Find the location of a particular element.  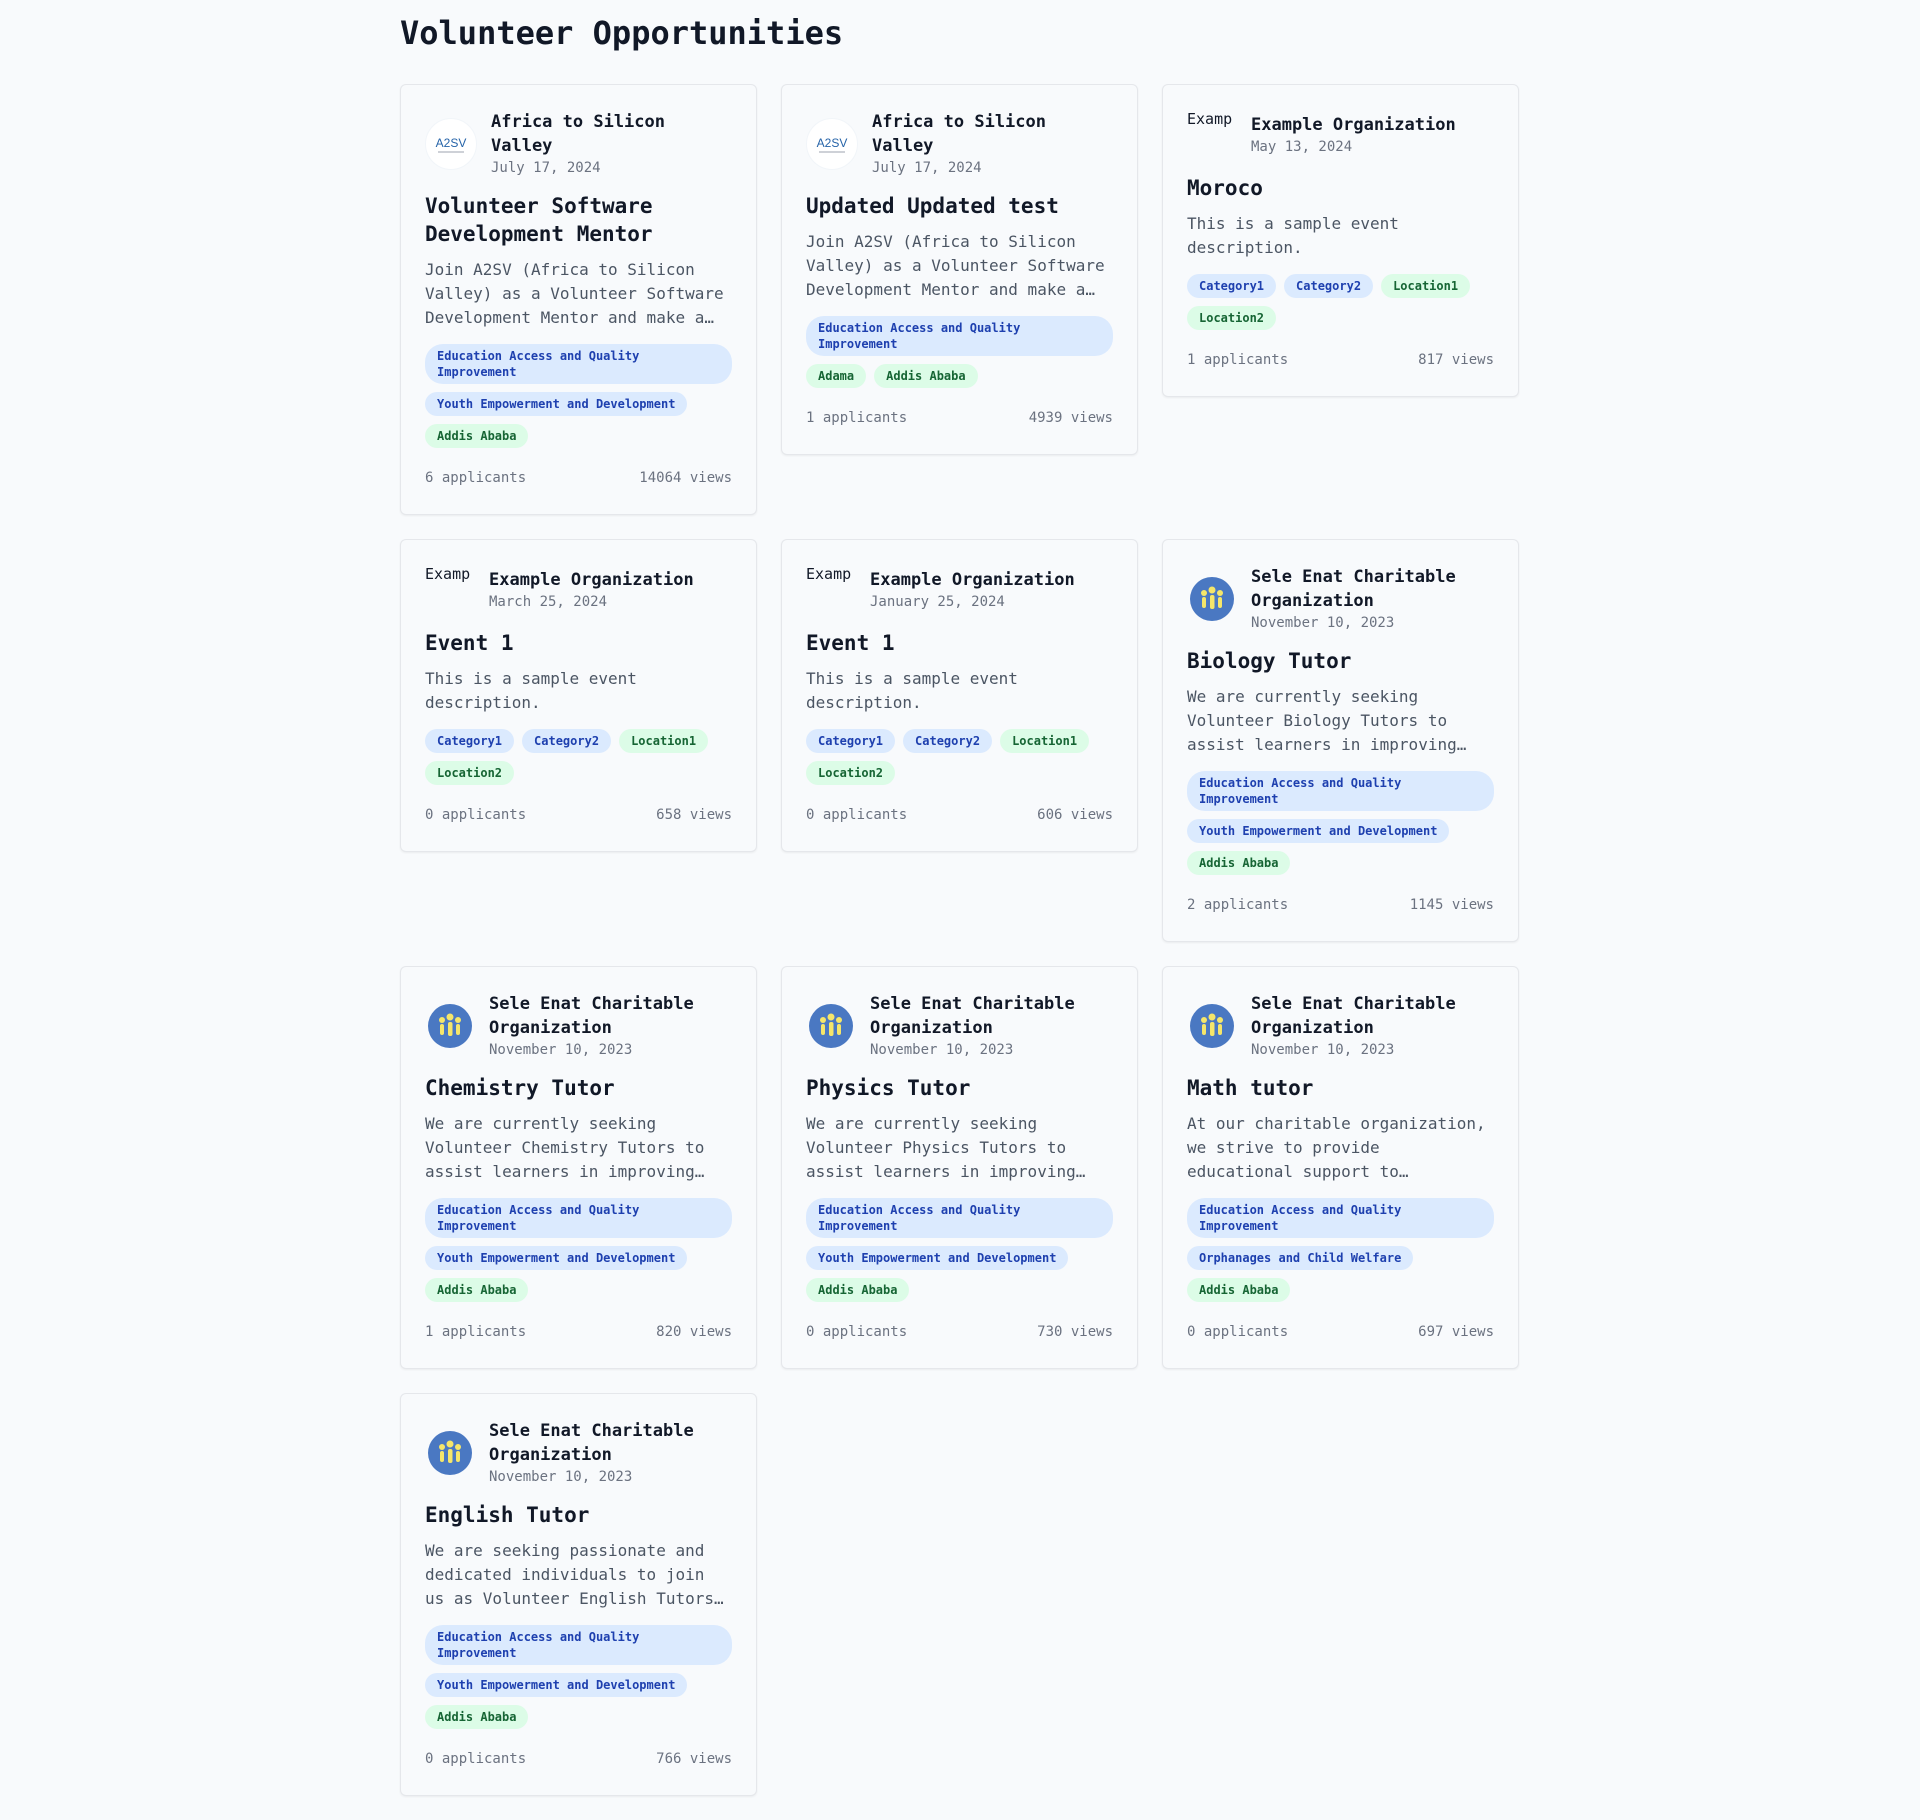

post-date: March 25, 2024 is located at coordinates (548, 602).